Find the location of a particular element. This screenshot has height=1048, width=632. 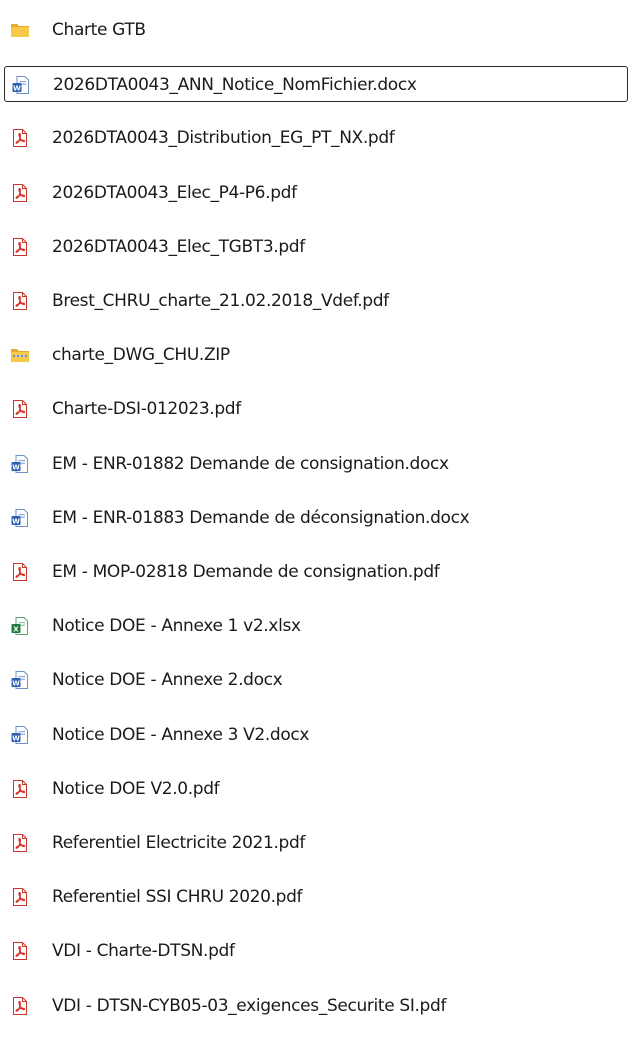

file-name: Brest_CHRU_charte_21.02.2018_Vdef.pdf is located at coordinates (220, 301).